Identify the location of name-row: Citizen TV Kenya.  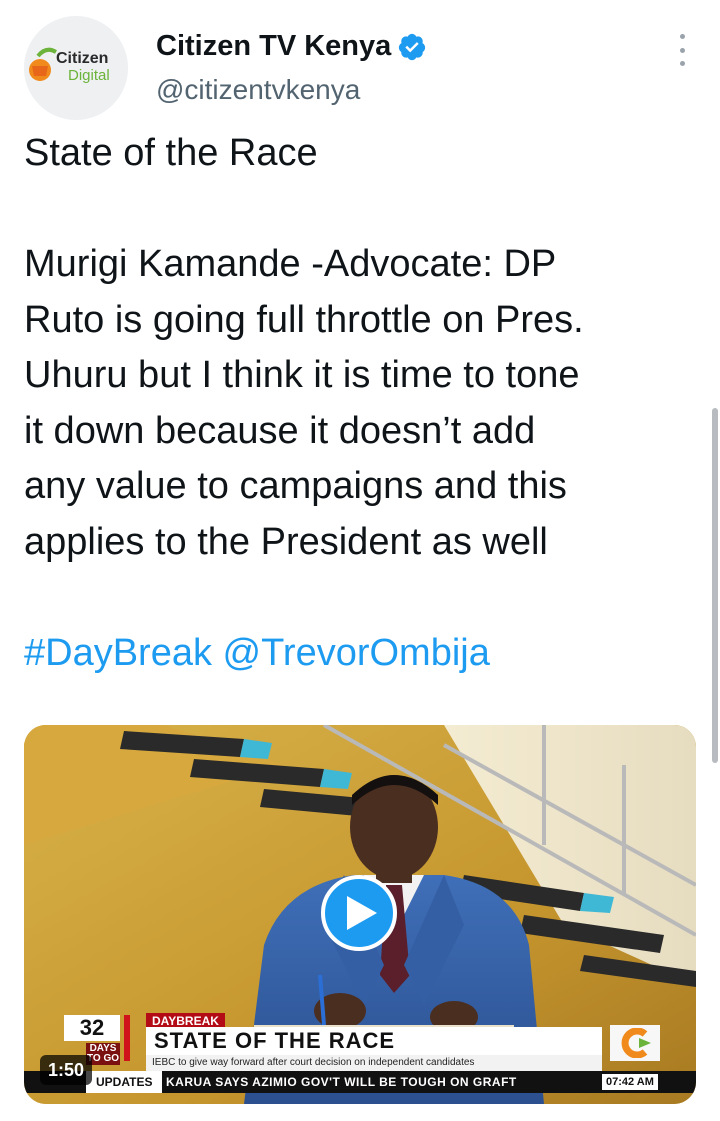
(291, 46).